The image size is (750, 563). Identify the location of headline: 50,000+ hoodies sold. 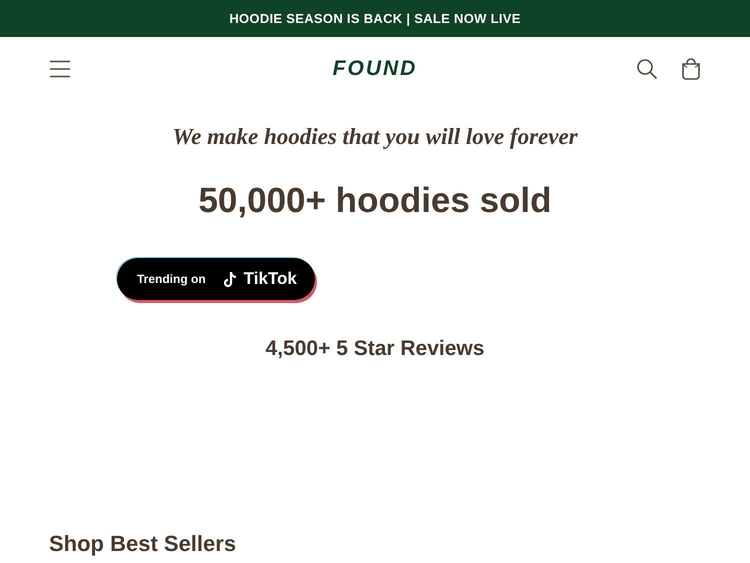
(375, 201).